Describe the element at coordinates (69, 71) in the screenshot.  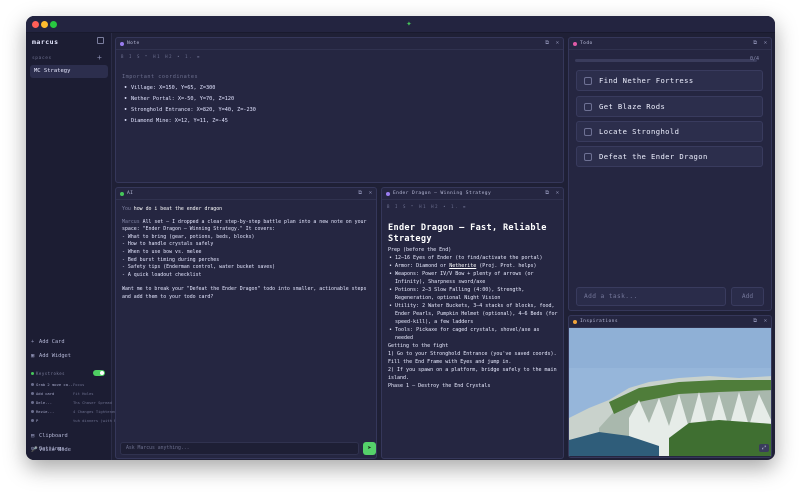
I see `space-item-mc-strategy: MC Strategy` at that location.